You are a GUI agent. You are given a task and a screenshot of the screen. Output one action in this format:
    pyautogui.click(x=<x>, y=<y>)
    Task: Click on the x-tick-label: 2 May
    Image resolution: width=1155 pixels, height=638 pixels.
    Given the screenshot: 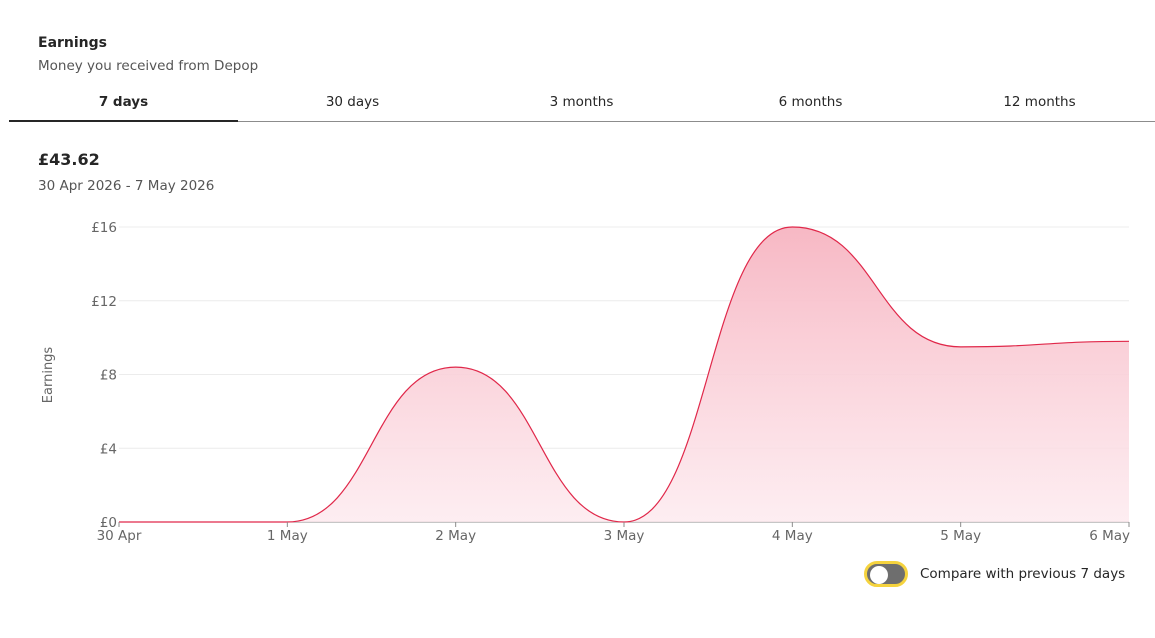 What is the action you would take?
    pyautogui.click(x=455, y=536)
    